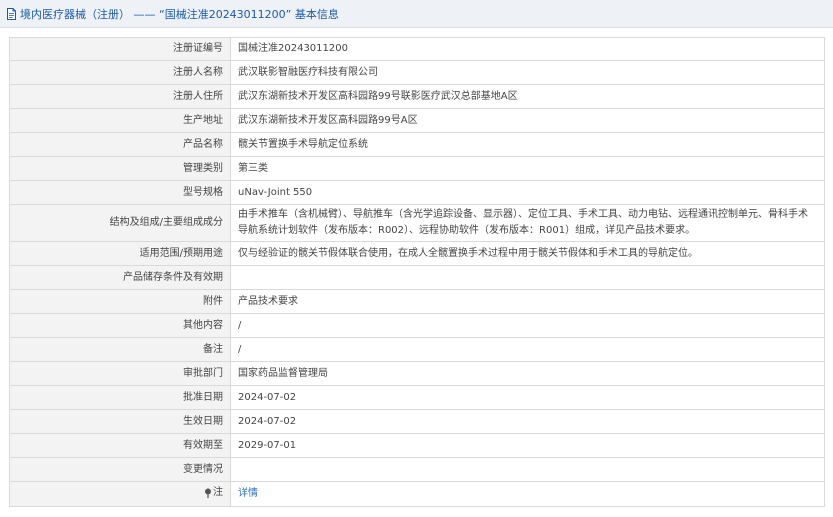 The image size is (833, 517). I want to click on field-value: 武汉联影智融医疗科技有限公司, so click(527, 72).